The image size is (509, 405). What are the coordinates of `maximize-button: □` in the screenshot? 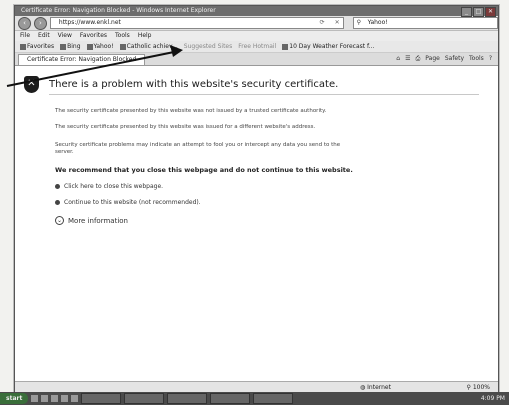 It's located at (478, 12).